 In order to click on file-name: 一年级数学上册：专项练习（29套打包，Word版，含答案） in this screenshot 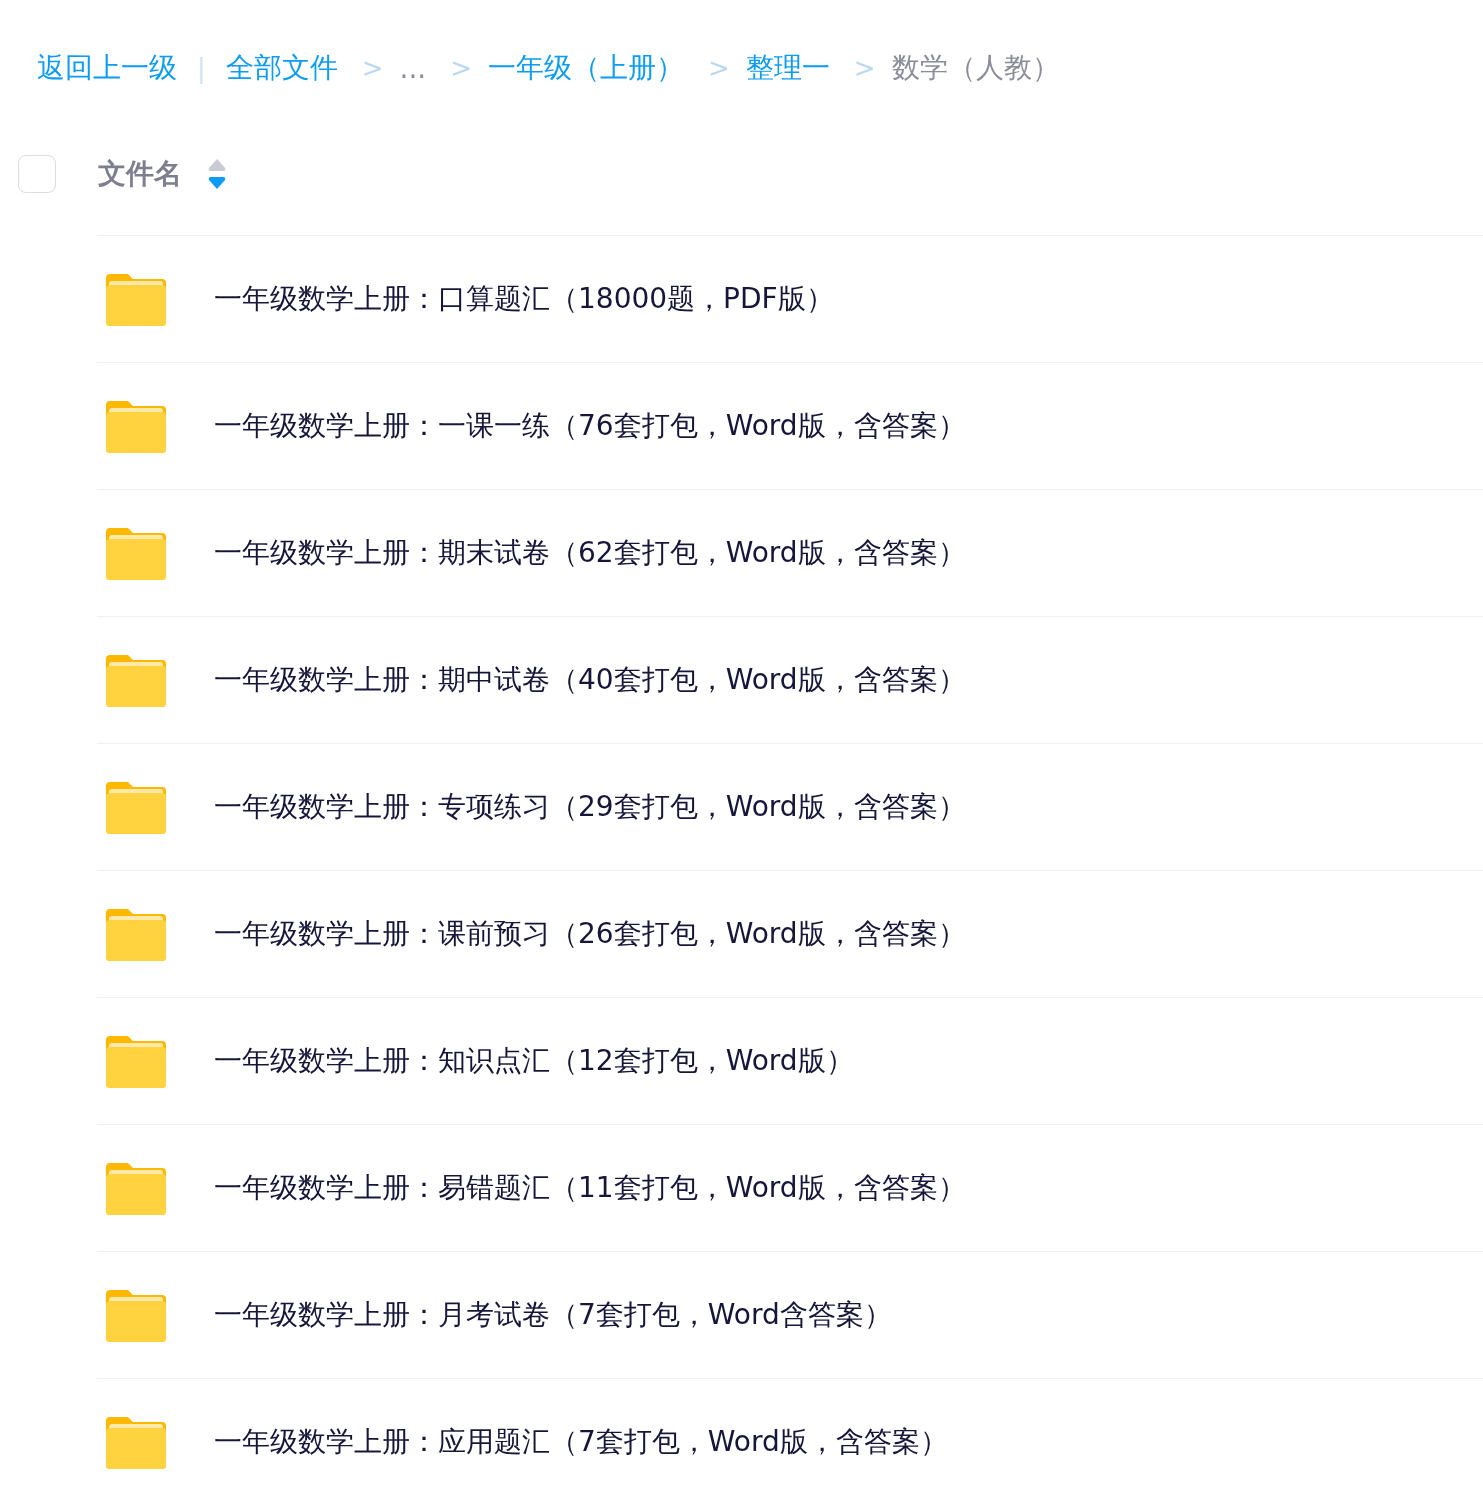, I will do `click(590, 807)`.